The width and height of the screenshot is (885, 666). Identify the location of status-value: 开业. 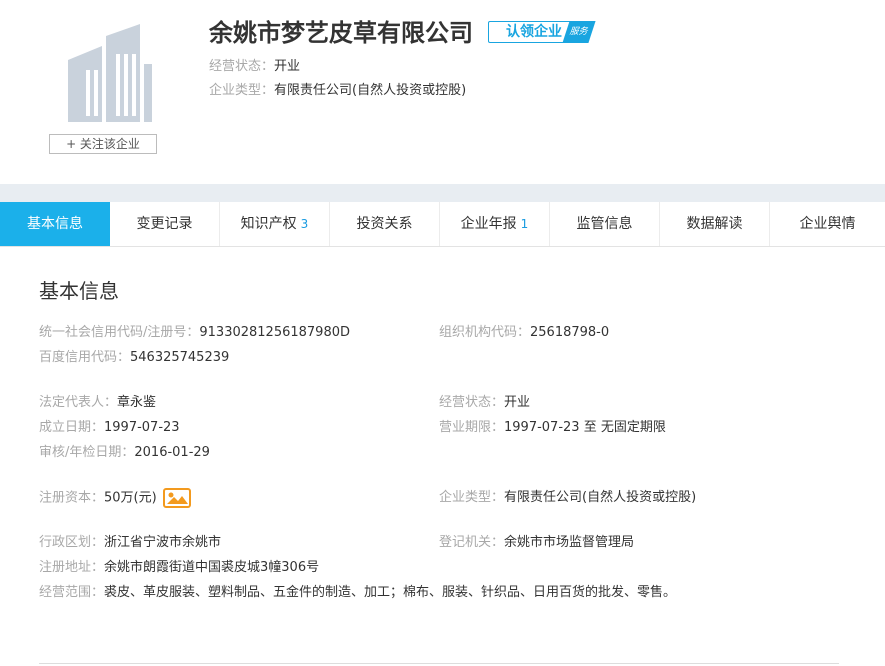
(517, 402).